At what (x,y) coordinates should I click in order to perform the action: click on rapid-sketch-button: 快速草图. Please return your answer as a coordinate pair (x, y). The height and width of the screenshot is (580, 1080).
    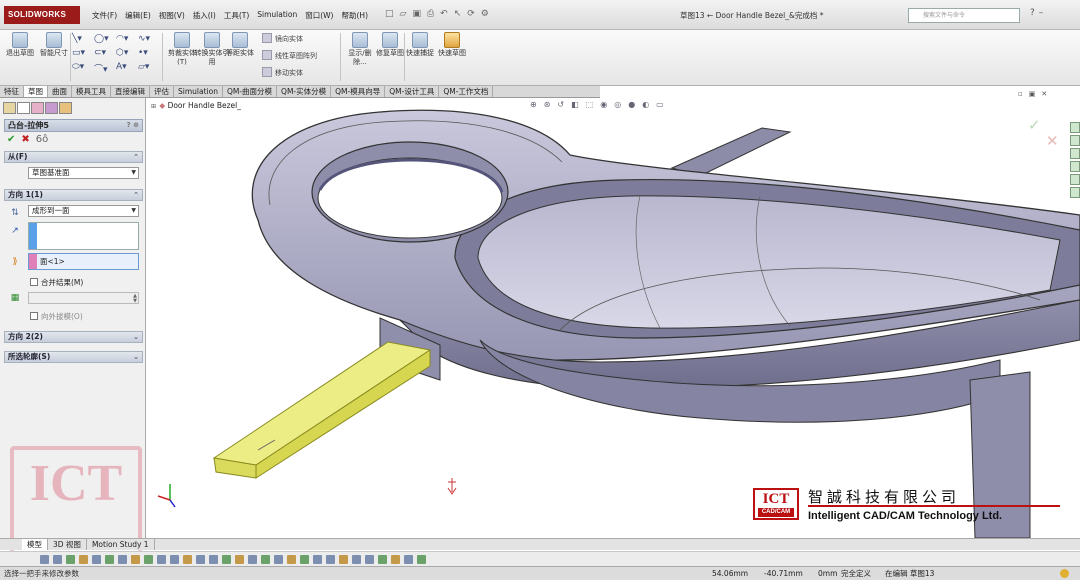
    Looking at the image, I should click on (452, 45).